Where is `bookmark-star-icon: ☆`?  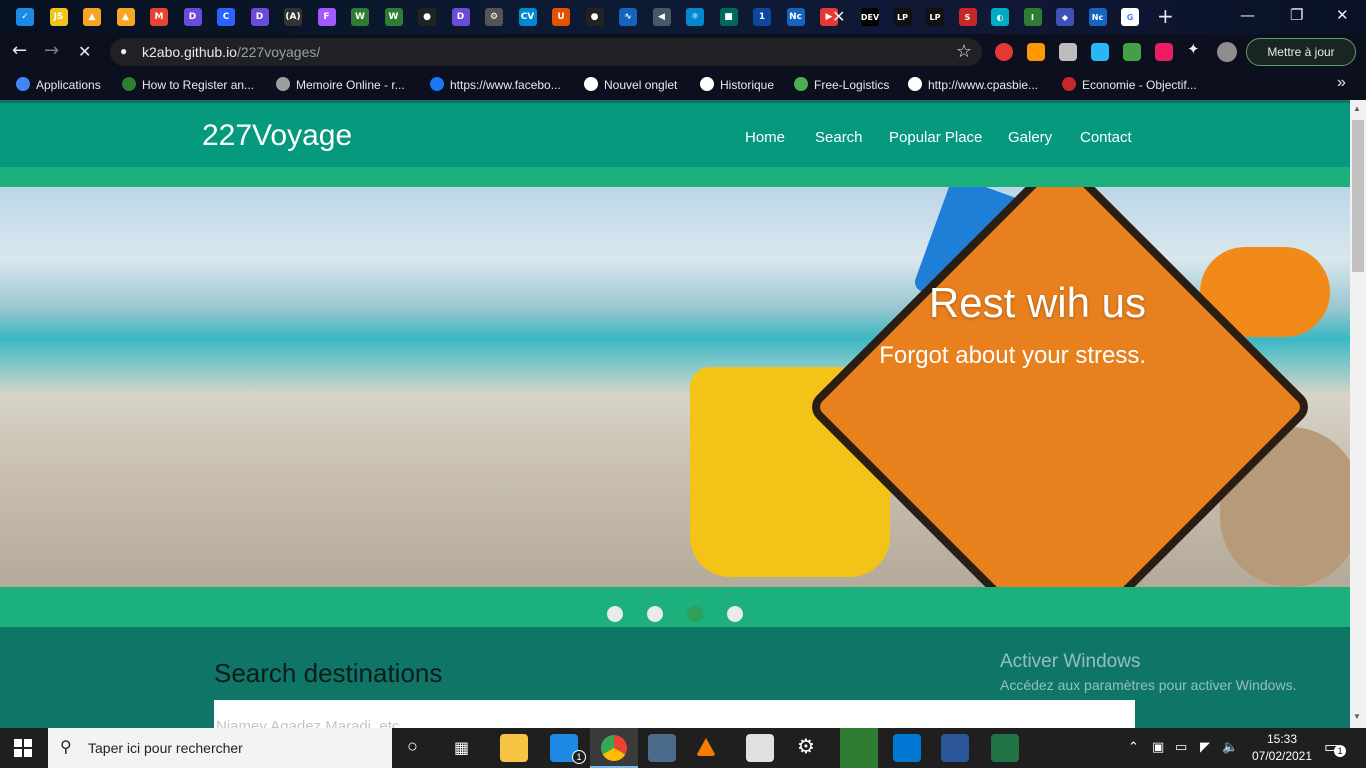
bookmark-star-icon: ☆ is located at coordinates (964, 51).